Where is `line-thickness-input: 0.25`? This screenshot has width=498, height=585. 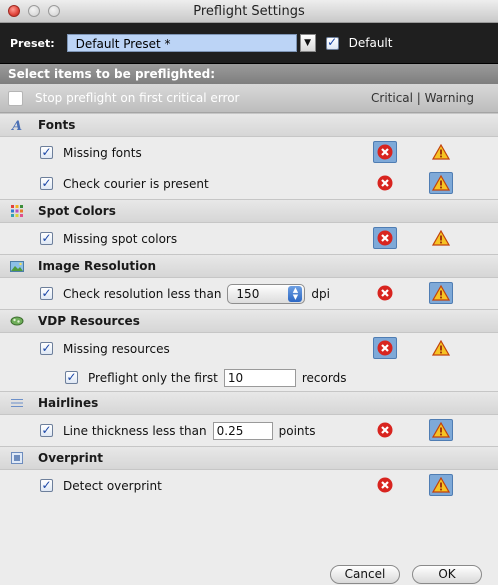 line-thickness-input: 0.25 is located at coordinates (242, 430).